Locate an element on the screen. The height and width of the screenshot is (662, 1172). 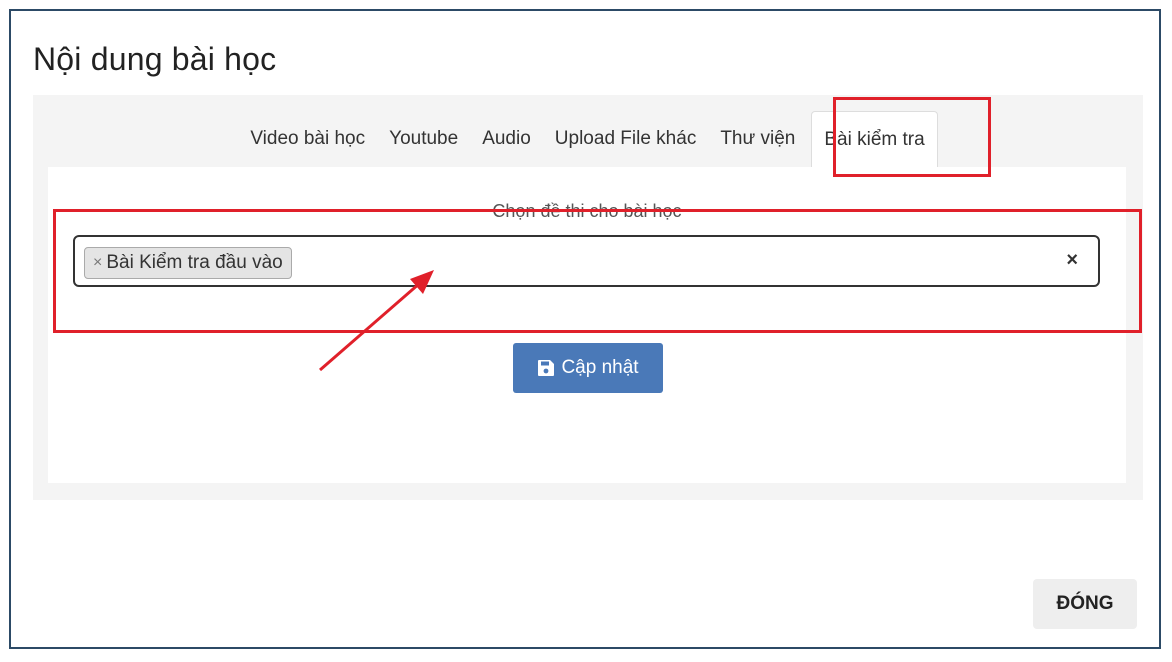
tab-youtube: Youtube is located at coordinates (423, 139).